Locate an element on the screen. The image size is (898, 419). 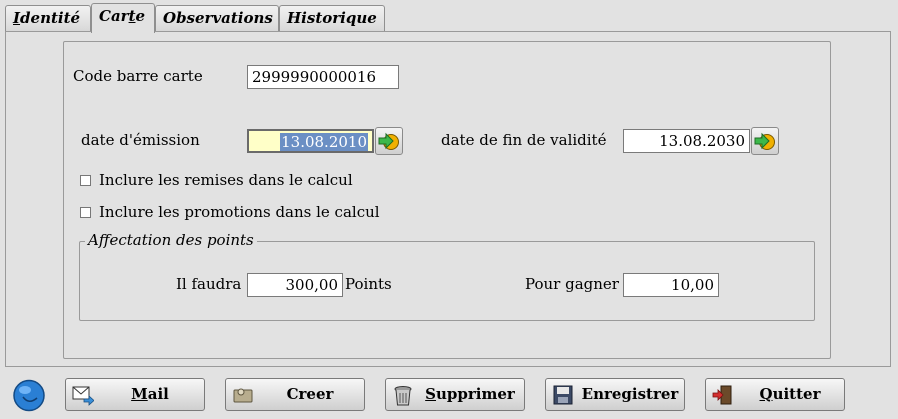
save-button-label: Enregistrer is located at coordinates (630, 394).